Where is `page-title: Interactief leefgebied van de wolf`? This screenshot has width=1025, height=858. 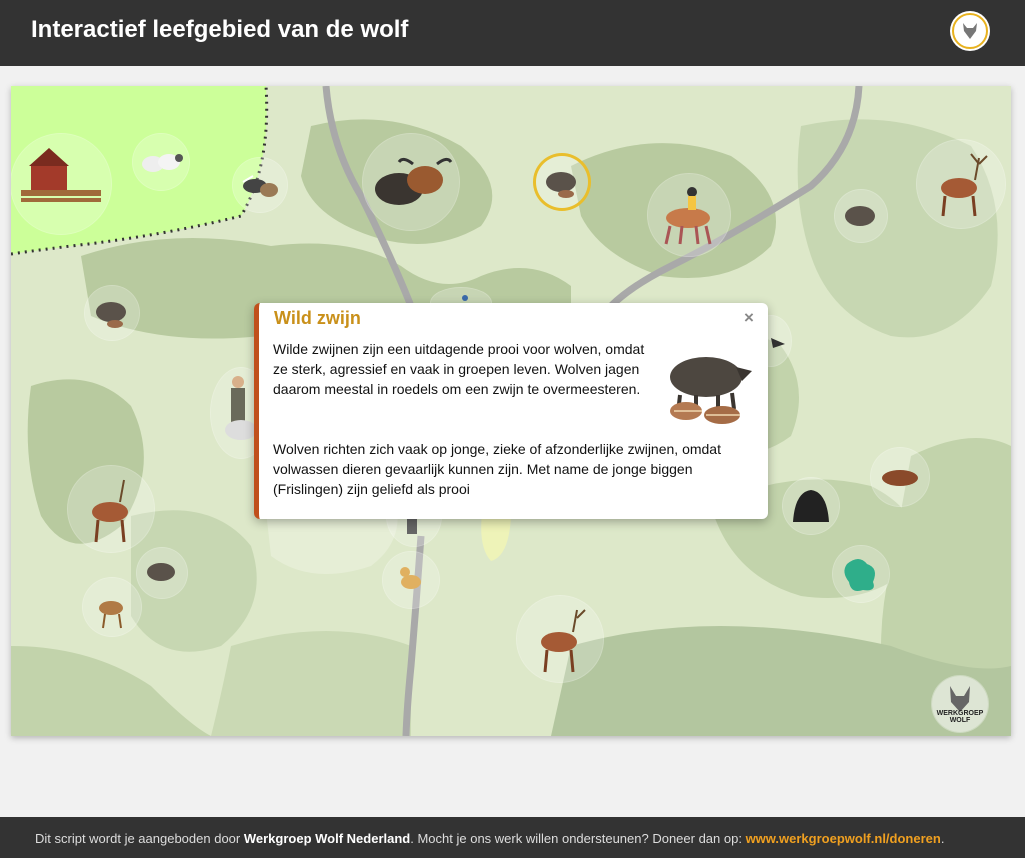
page-title: Interactief leefgebied van de wolf is located at coordinates (220, 29).